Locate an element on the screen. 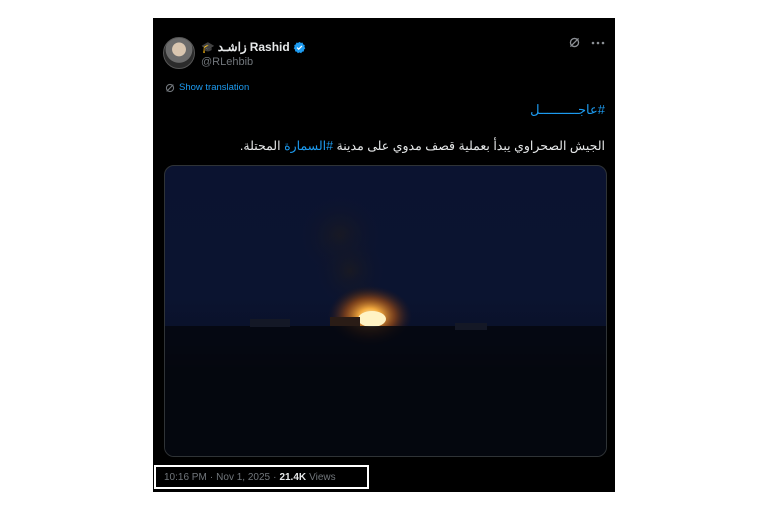 The width and height of the screenshot is (768, 513). show-translation-label: Show translation is located at coordinates (214, 87).